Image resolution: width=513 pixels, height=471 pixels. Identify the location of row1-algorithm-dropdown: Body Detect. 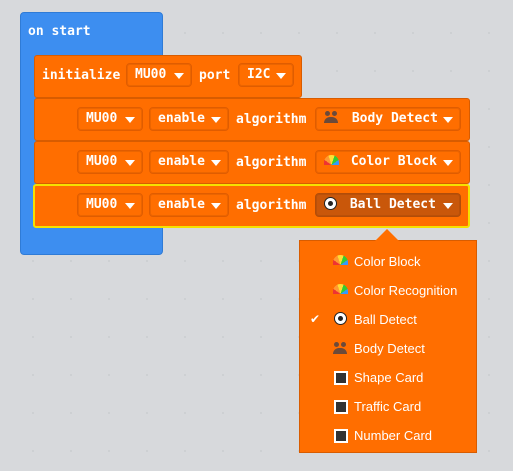
(388, 119).